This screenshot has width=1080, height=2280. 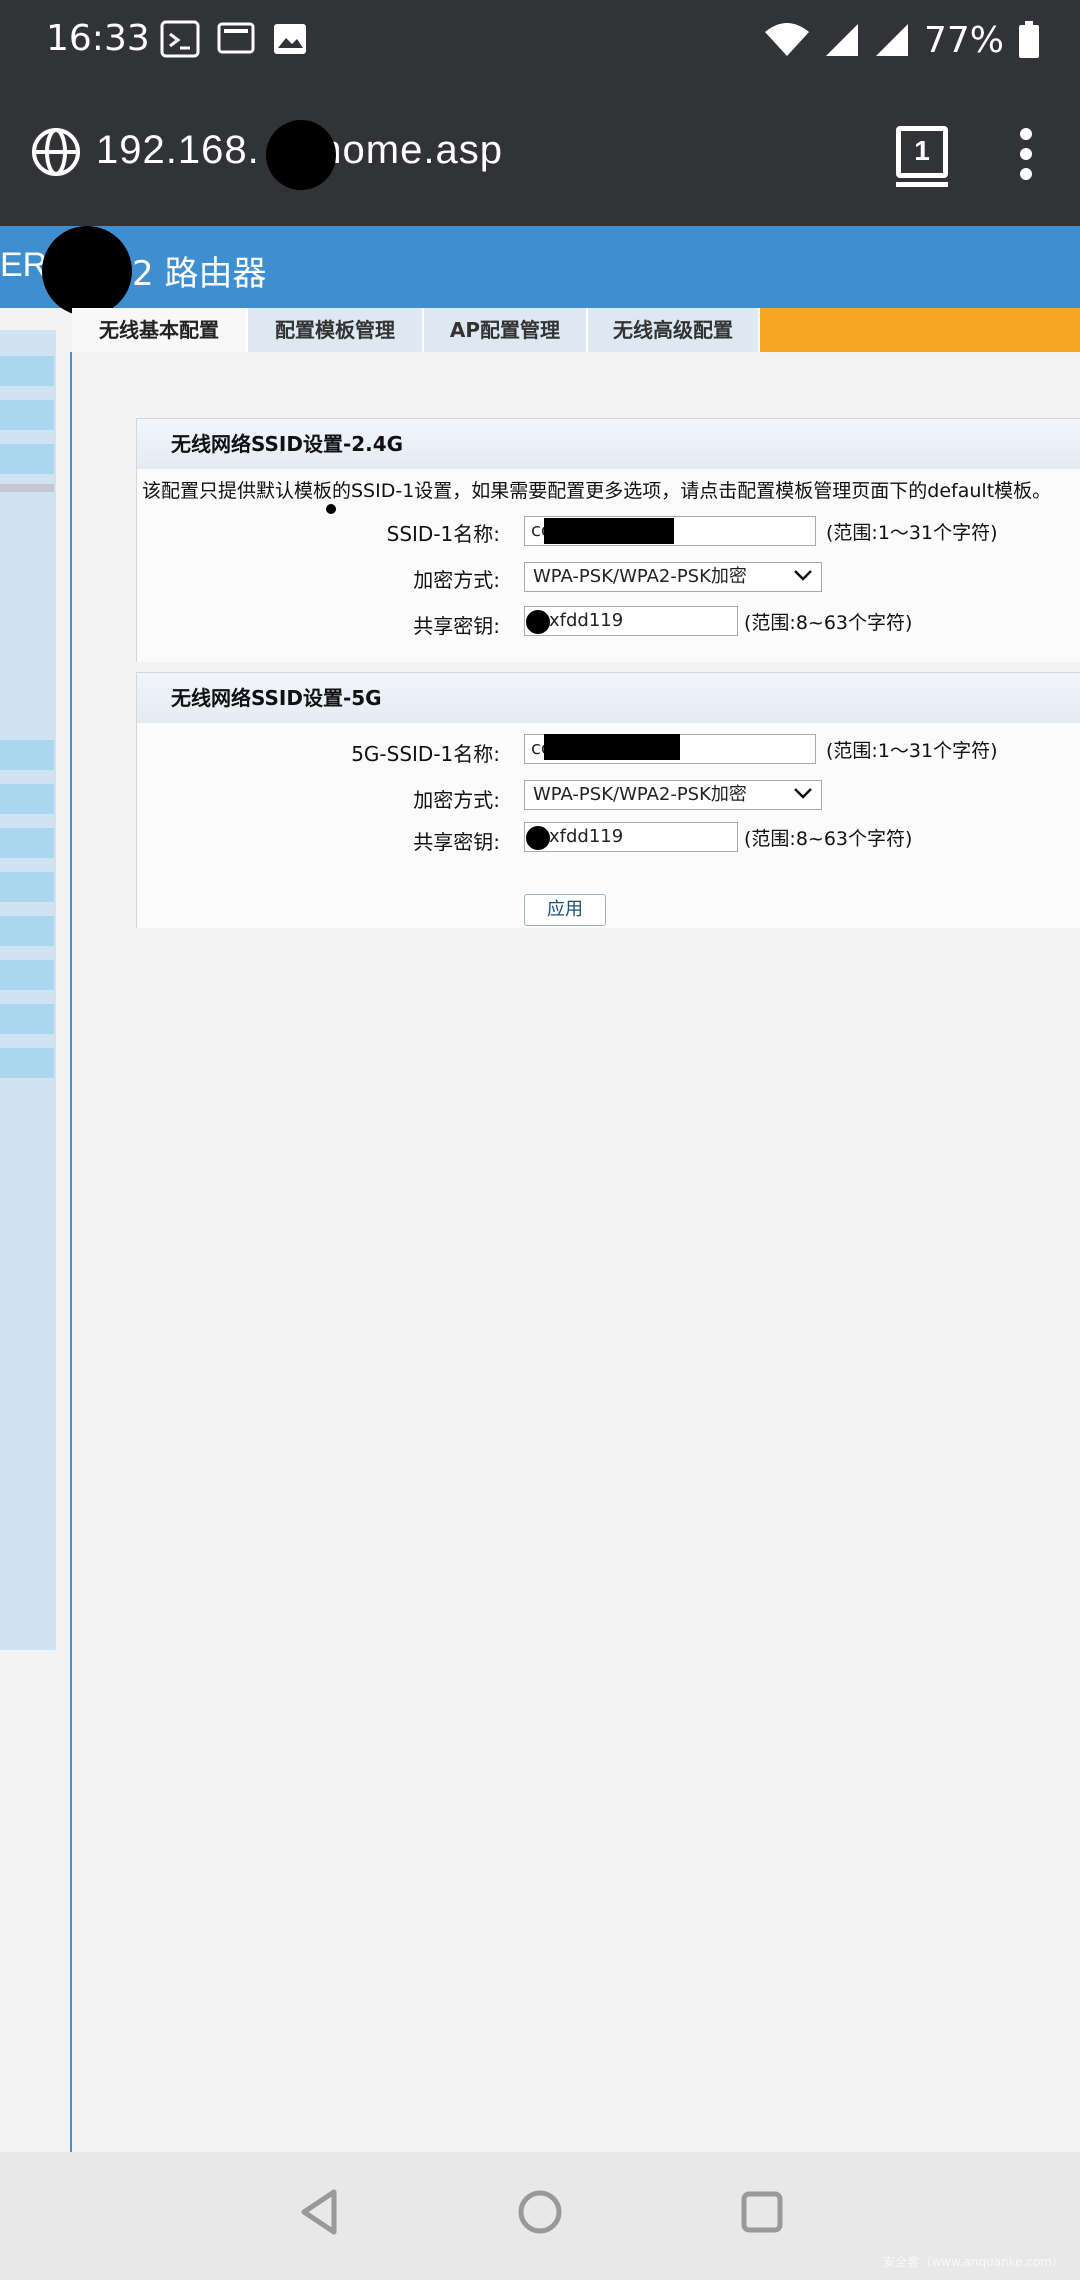 I want to click on status-time: 16:33, so click(x=98, y=38).